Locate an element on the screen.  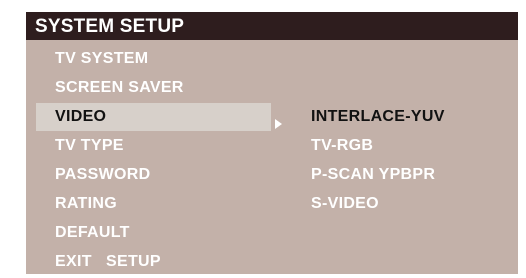
menu-item-default: DEFAULT is located at coordinates (151, 233).